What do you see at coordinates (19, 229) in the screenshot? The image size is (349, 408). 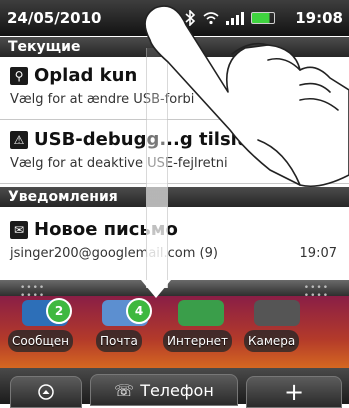 I see `mail-icon: ✉` at bounding box center [19, 229].